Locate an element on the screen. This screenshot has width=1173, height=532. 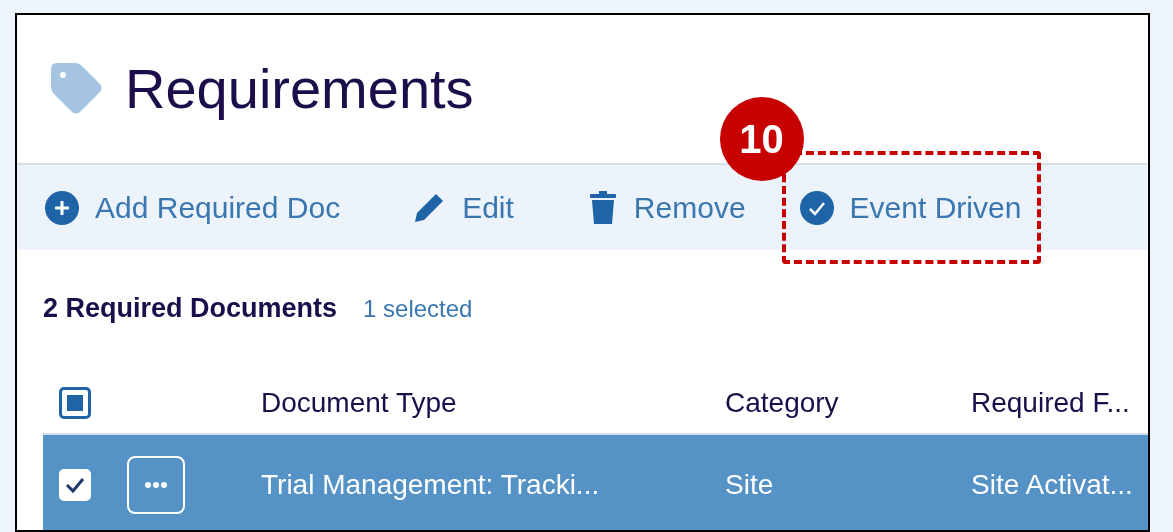
page-title: Requirements is located at coordinates (299, 89).